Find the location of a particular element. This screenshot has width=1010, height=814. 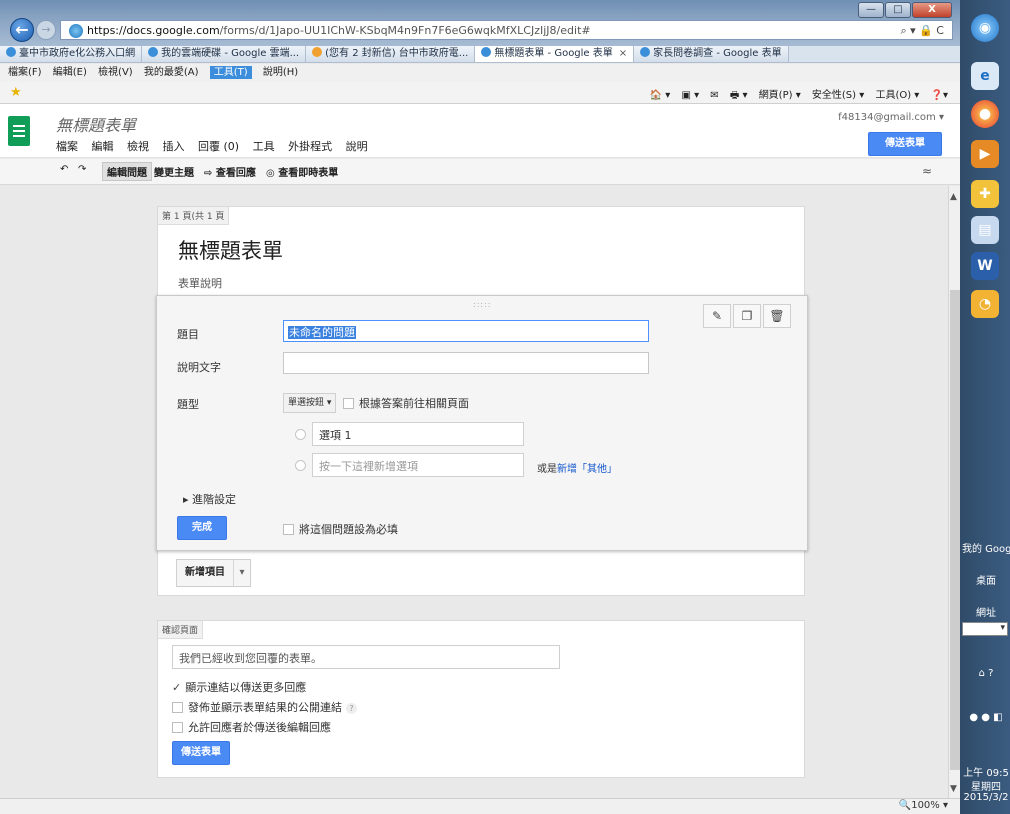

go-to-page-option: 根據答案前往相關頁面 is located at coordinates (406, 403).